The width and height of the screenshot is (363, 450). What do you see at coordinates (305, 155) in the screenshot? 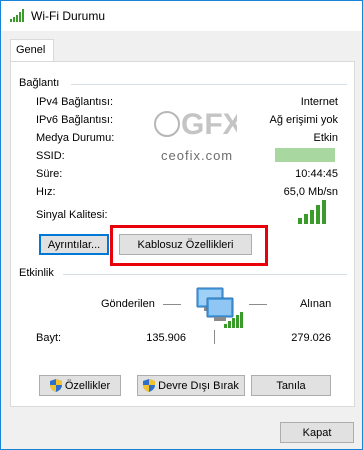
I see `ssid-value-redacted` at bounding box center [305, 155].